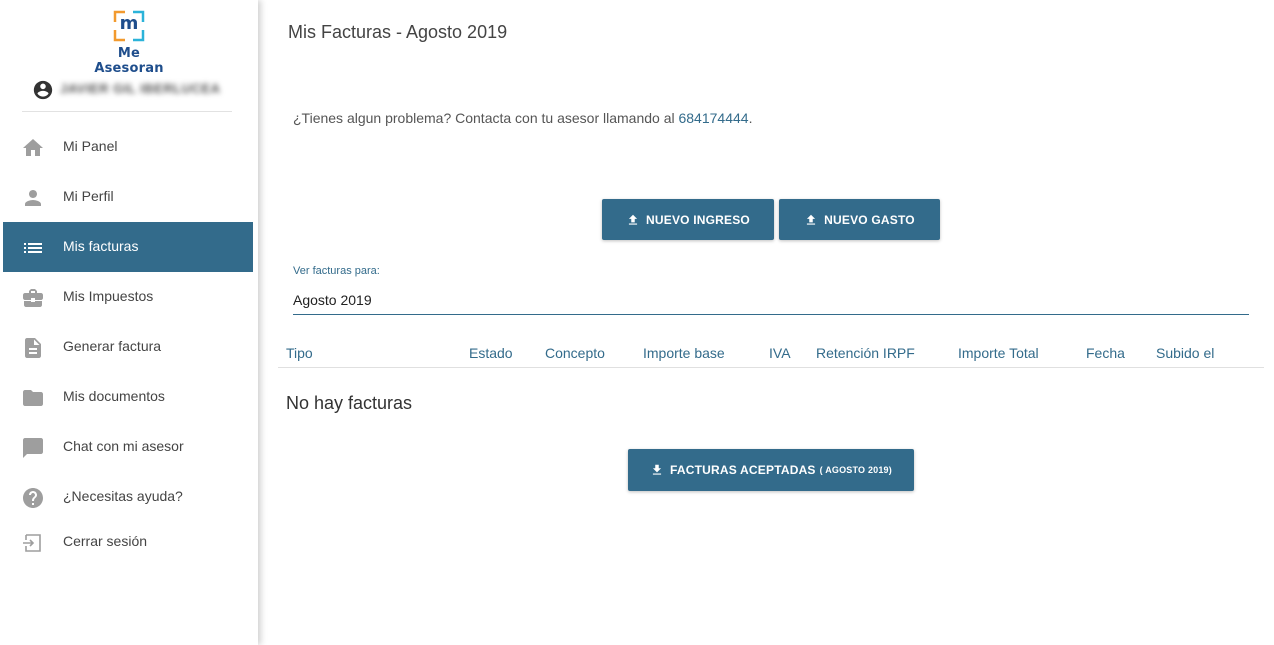 The width and height of the screenshot is (1274, 645). I want to click on column-header-subido-el: Subido el, so click(1185, 353).